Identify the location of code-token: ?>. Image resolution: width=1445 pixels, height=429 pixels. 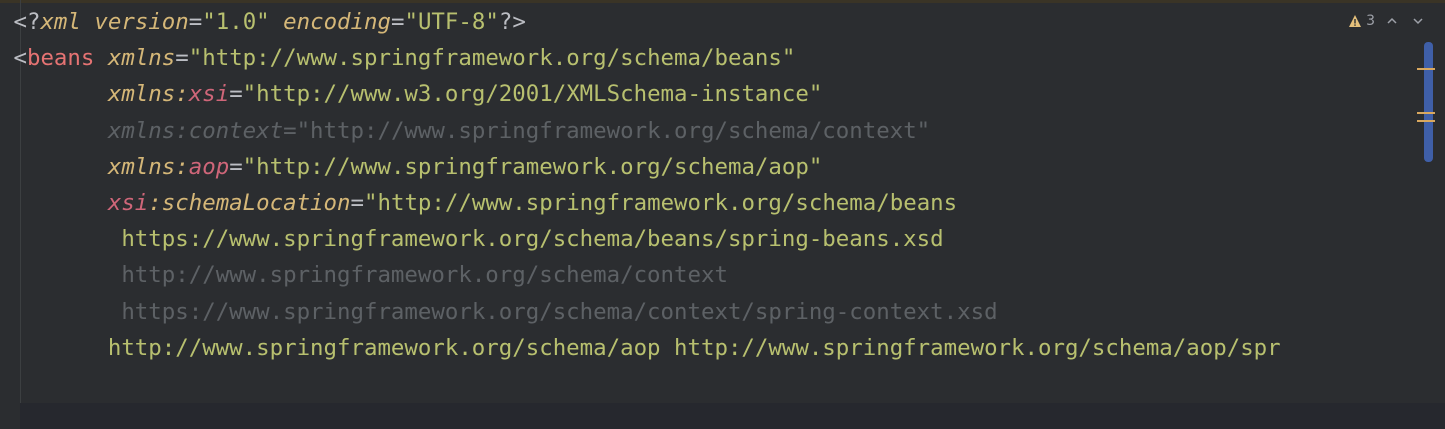
(512, 22).